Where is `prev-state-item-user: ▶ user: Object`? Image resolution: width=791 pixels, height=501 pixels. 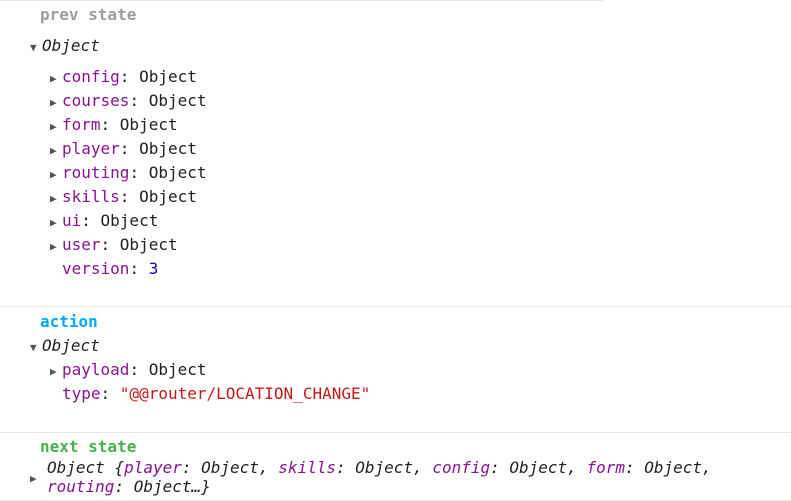 prev-state-item-user: ▶ user: Object is located at coordinates (114, 245).